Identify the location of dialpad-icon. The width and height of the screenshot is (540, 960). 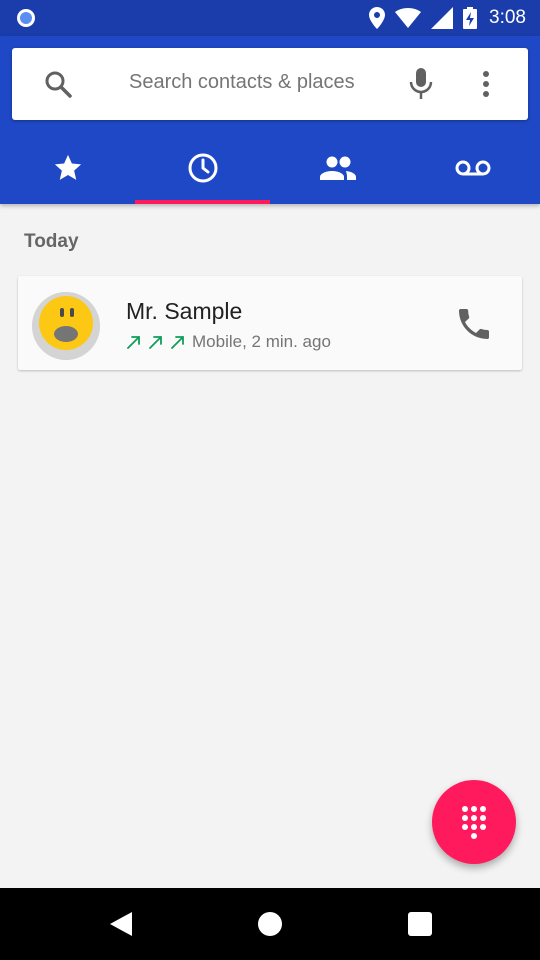
(474, 822).